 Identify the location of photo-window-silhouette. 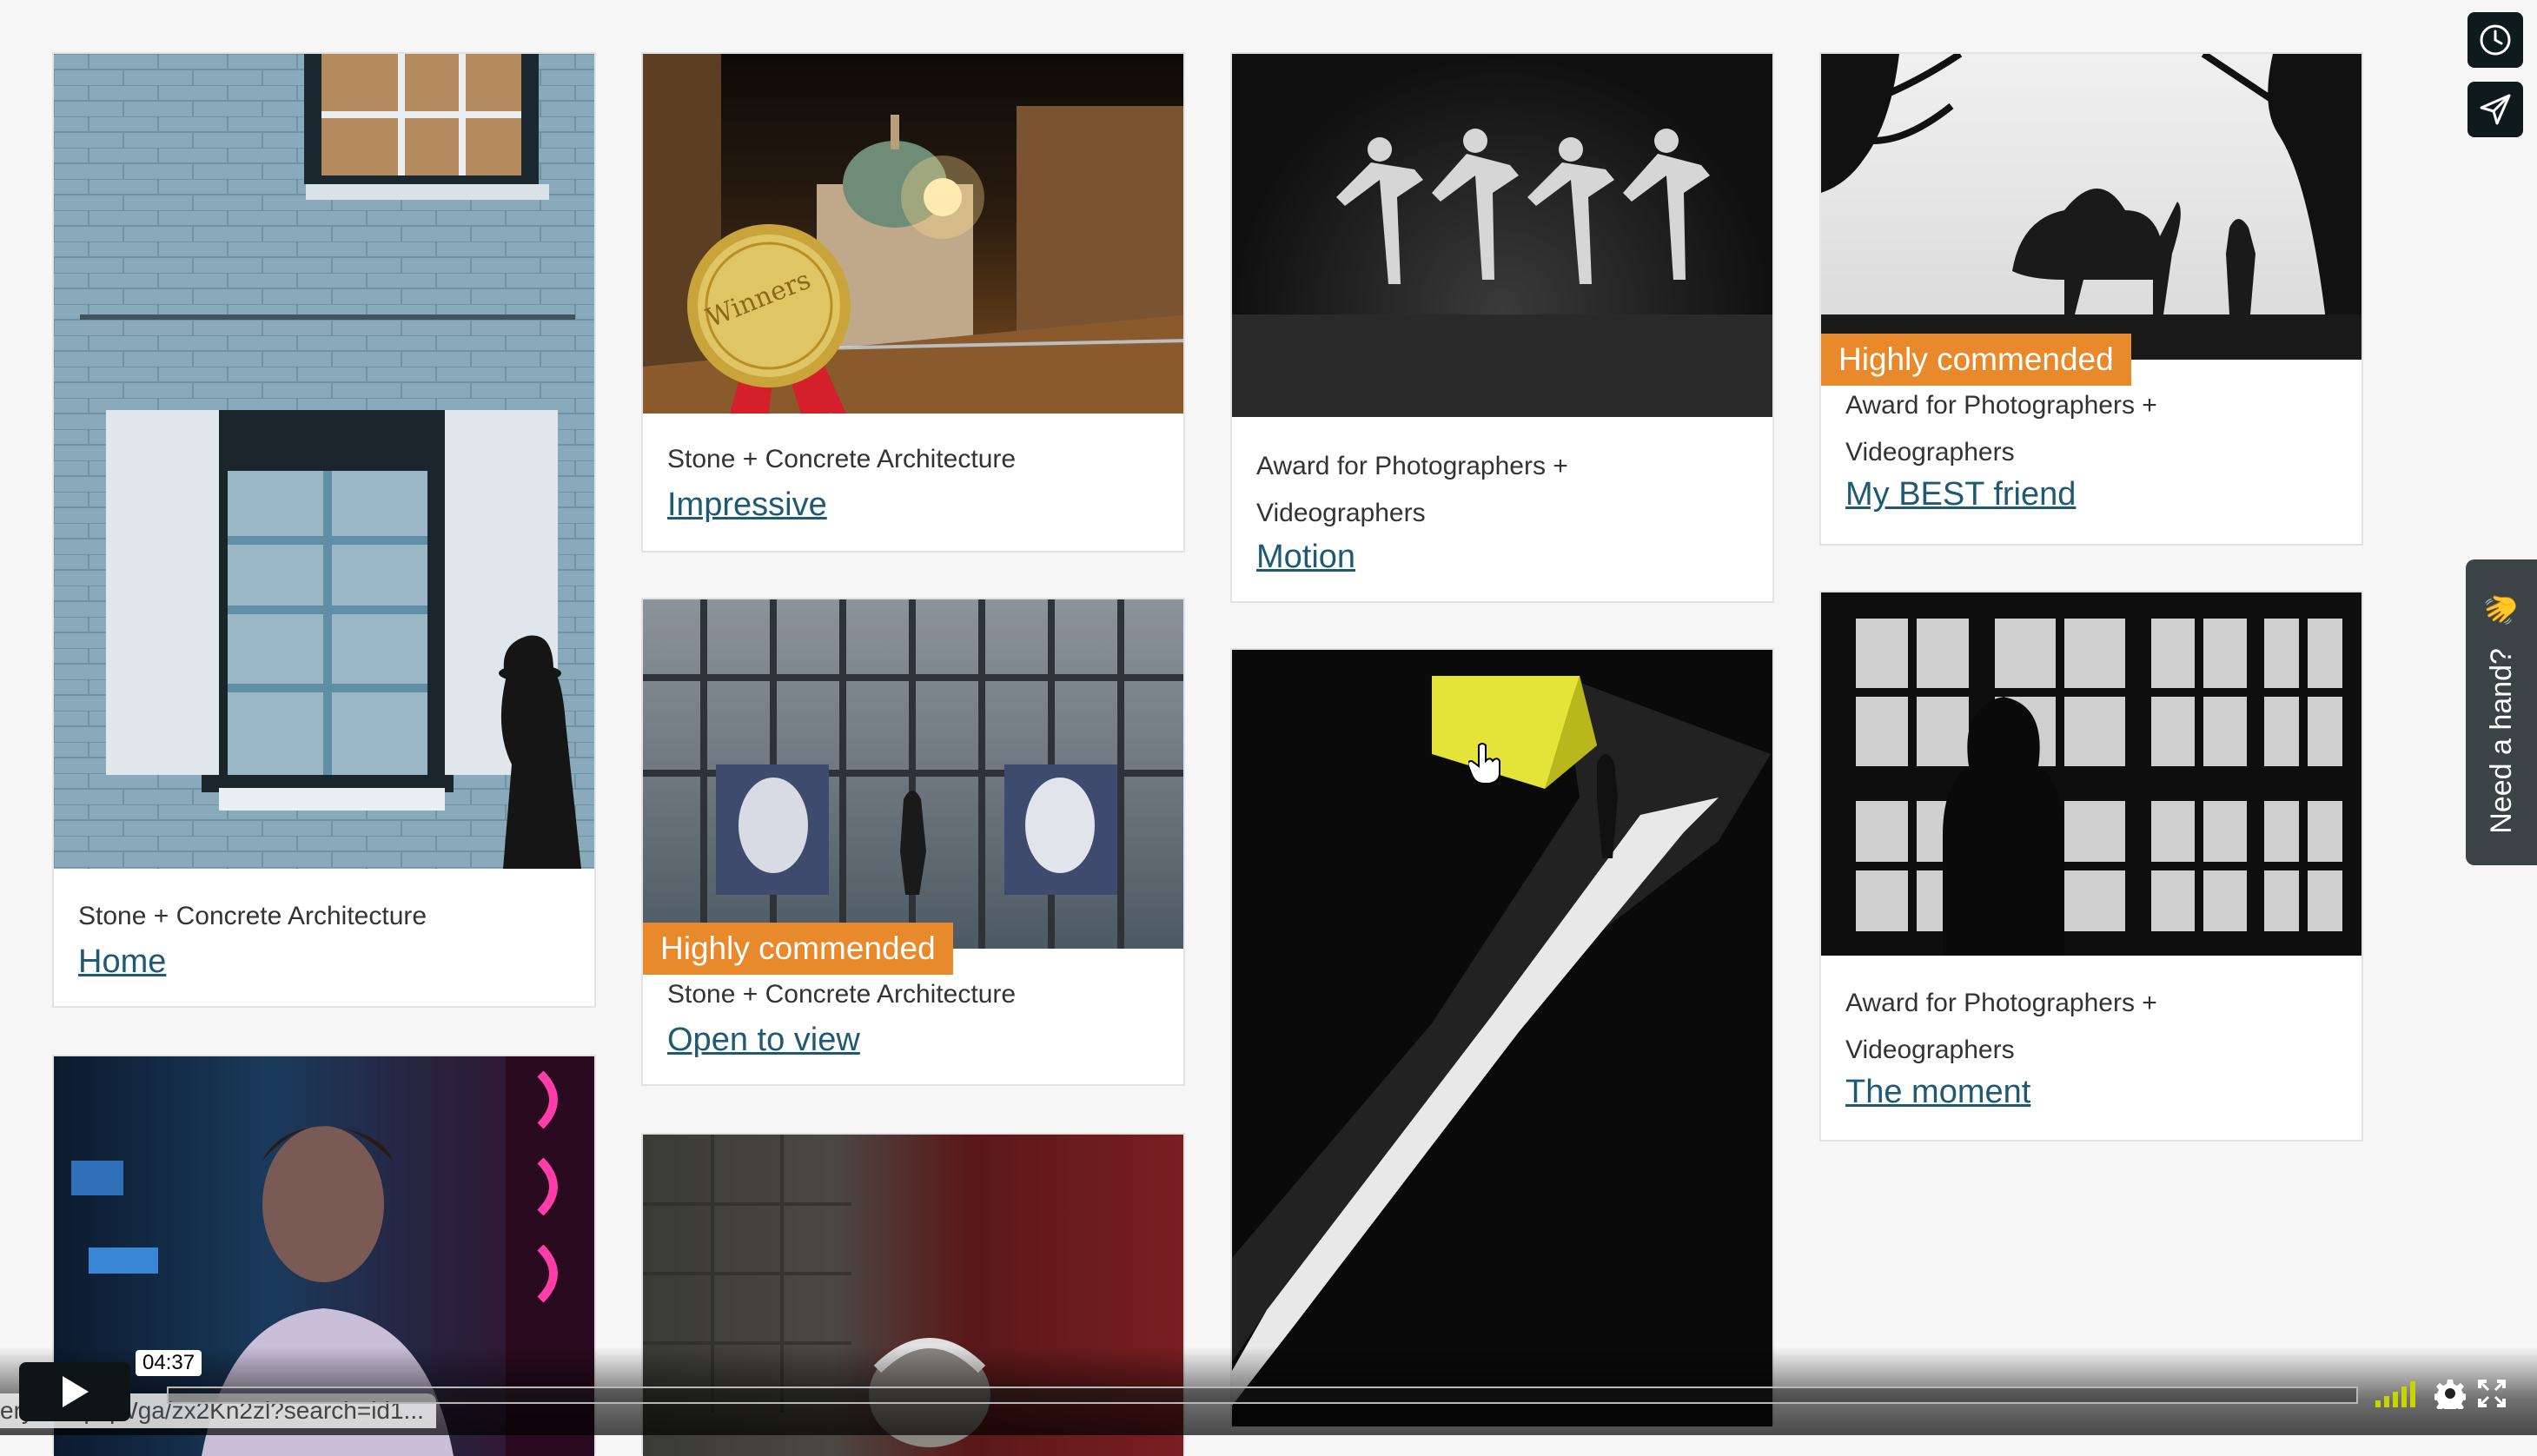
(324, 461).